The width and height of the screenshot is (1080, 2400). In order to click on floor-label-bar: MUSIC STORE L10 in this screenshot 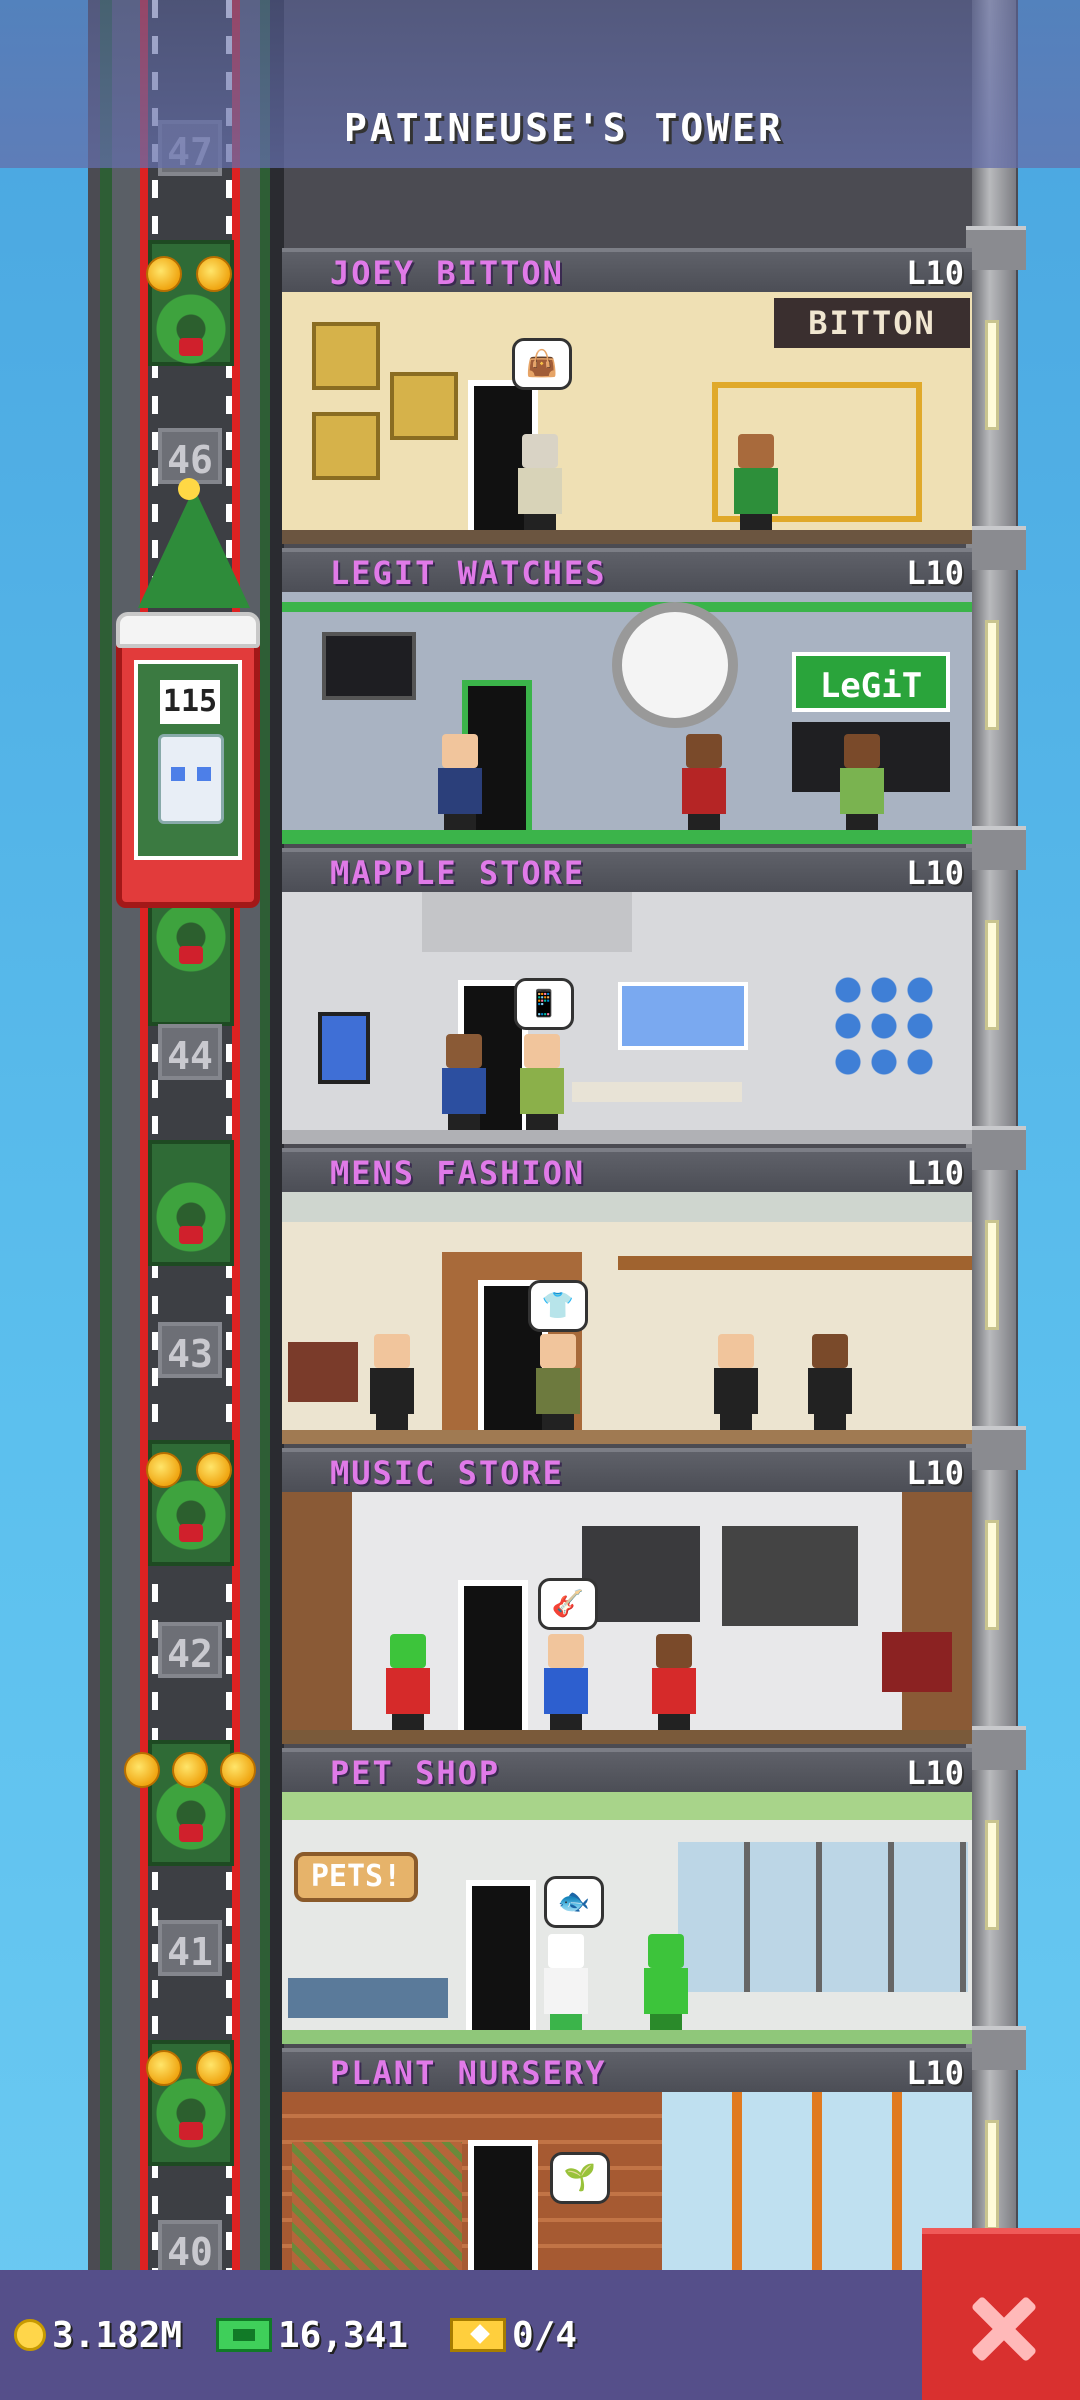, I will do `click(627, 1472)`.